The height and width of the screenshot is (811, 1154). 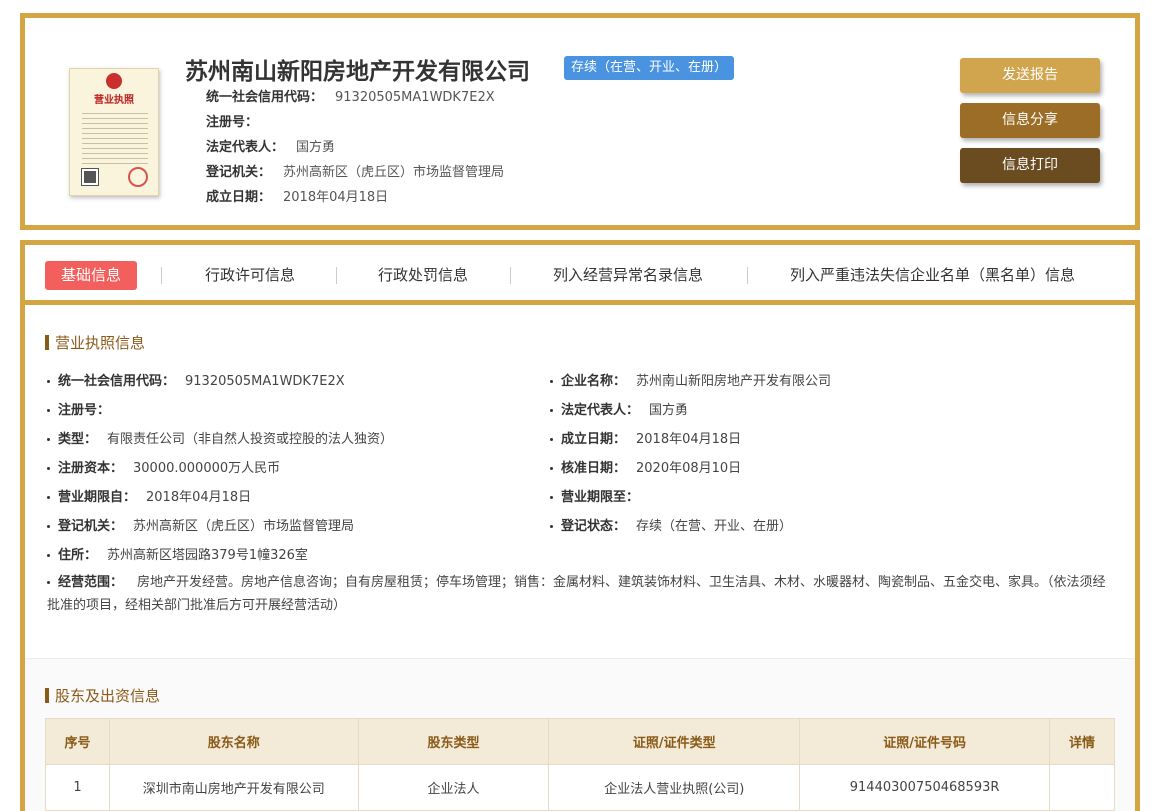 I want to click on top-field-reg-number: 注册号：, so click(x=238, y=120).